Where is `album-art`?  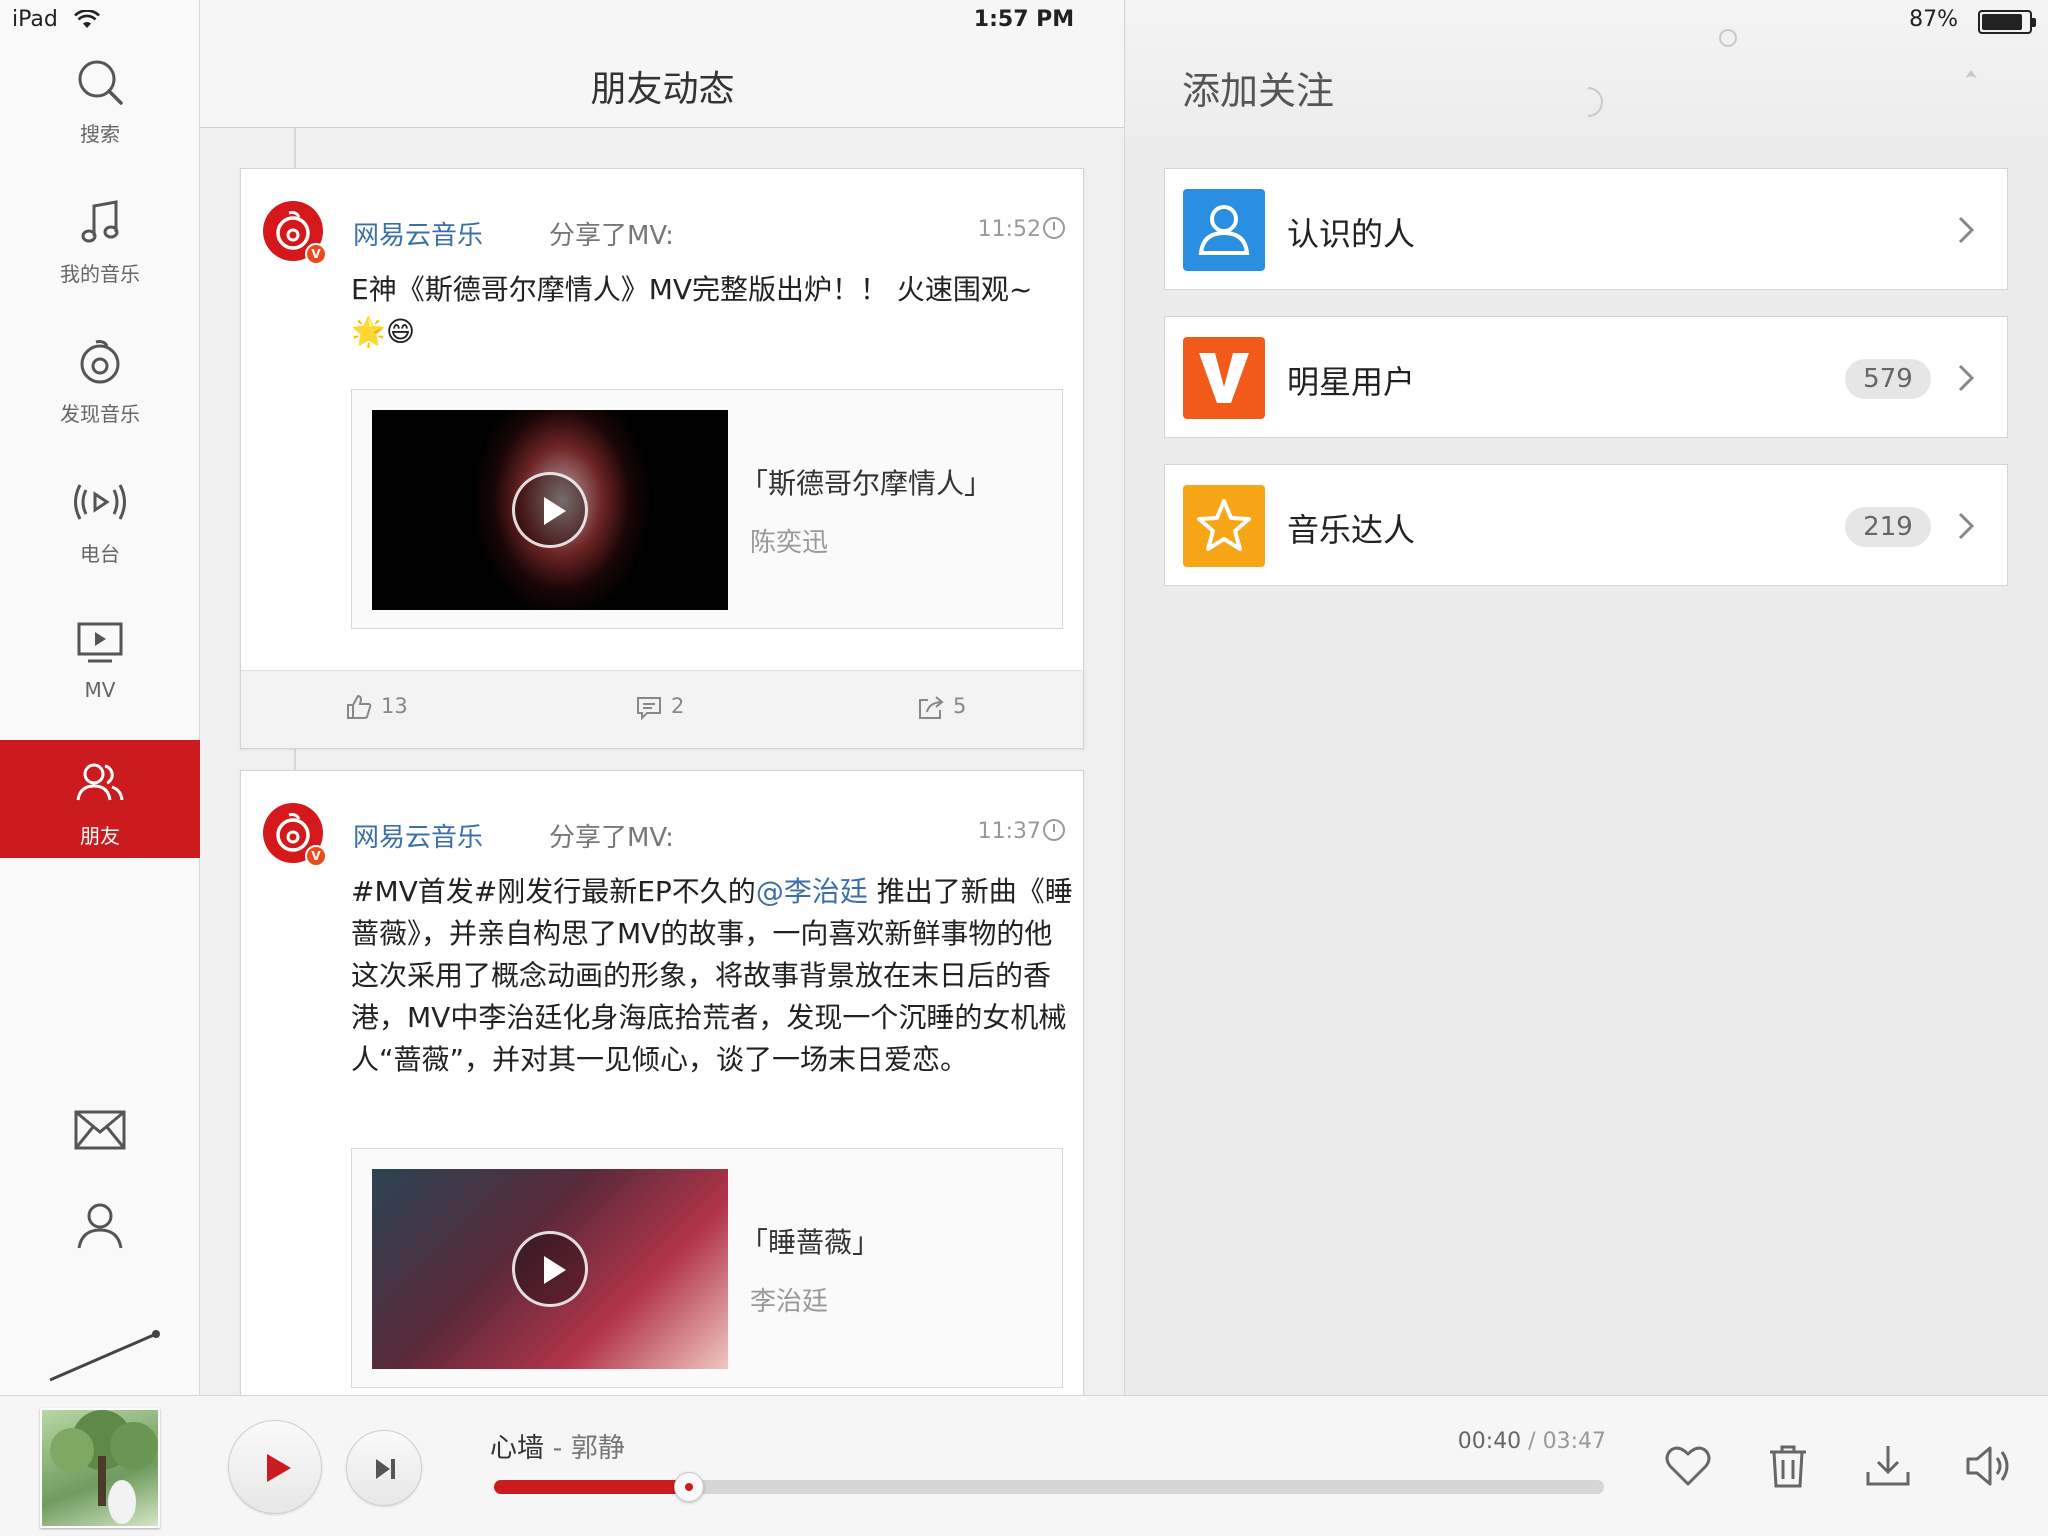
album-art is located at coordinates (100, 1468).